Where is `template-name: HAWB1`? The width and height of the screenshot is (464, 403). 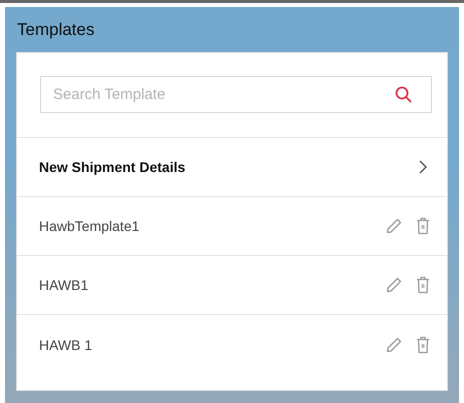
template-name: HAWB1 is located at coordinates (63, 285).